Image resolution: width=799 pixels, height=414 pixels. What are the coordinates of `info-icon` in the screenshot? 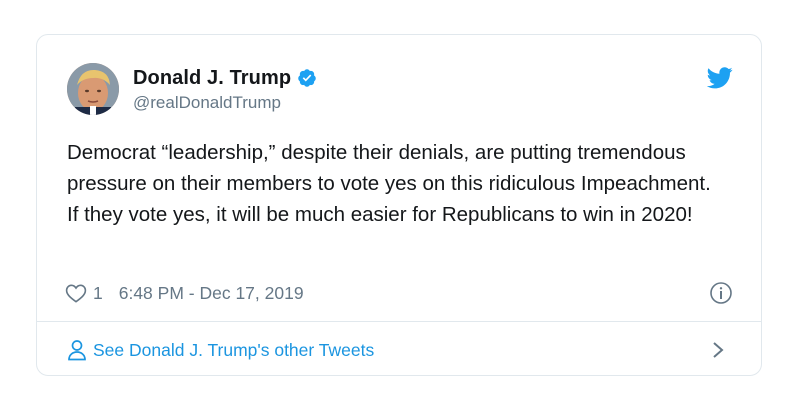 It's located at (721, 293).